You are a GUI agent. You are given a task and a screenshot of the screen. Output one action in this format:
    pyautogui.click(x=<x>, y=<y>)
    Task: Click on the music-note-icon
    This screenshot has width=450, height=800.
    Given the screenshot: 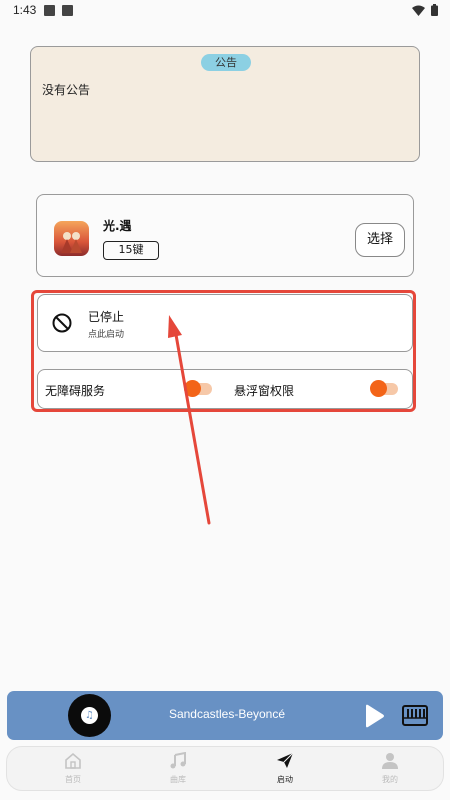 What is the action you would take?
    pyautogui.click(x=178, y=760)
    